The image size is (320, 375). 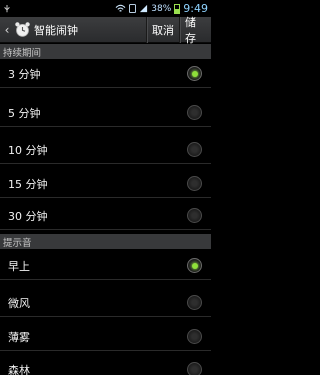 I want to click on option-label: 5 分钟, so click(x=24, y=113).